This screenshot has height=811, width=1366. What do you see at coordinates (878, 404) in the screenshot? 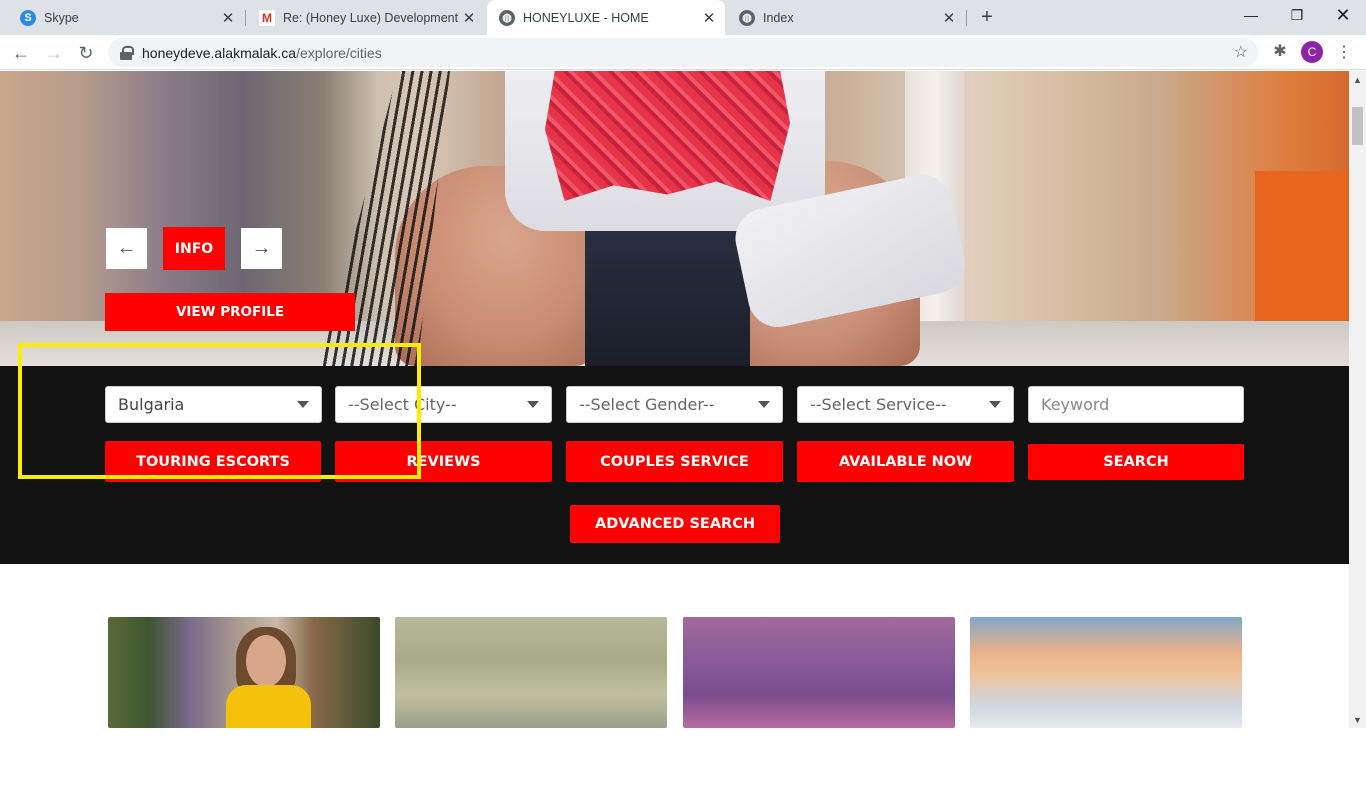
I see `service-value: --Select Service--` at bounding box center [878, 404].